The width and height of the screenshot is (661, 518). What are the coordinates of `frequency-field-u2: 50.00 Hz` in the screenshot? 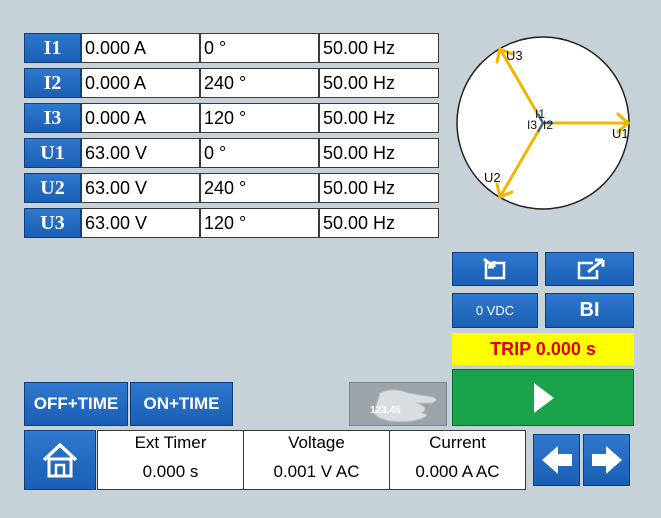 It's located at (379, 188).